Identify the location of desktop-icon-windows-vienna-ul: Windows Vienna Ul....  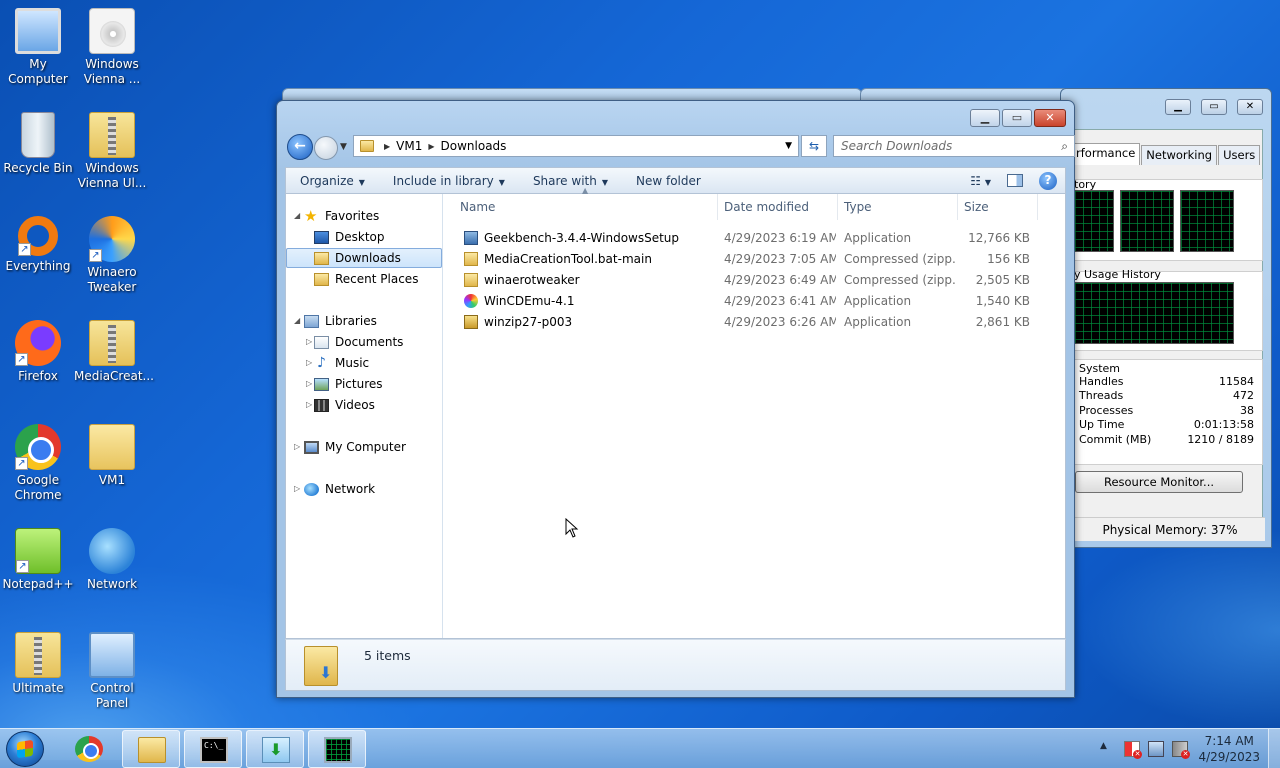
(112, 151).